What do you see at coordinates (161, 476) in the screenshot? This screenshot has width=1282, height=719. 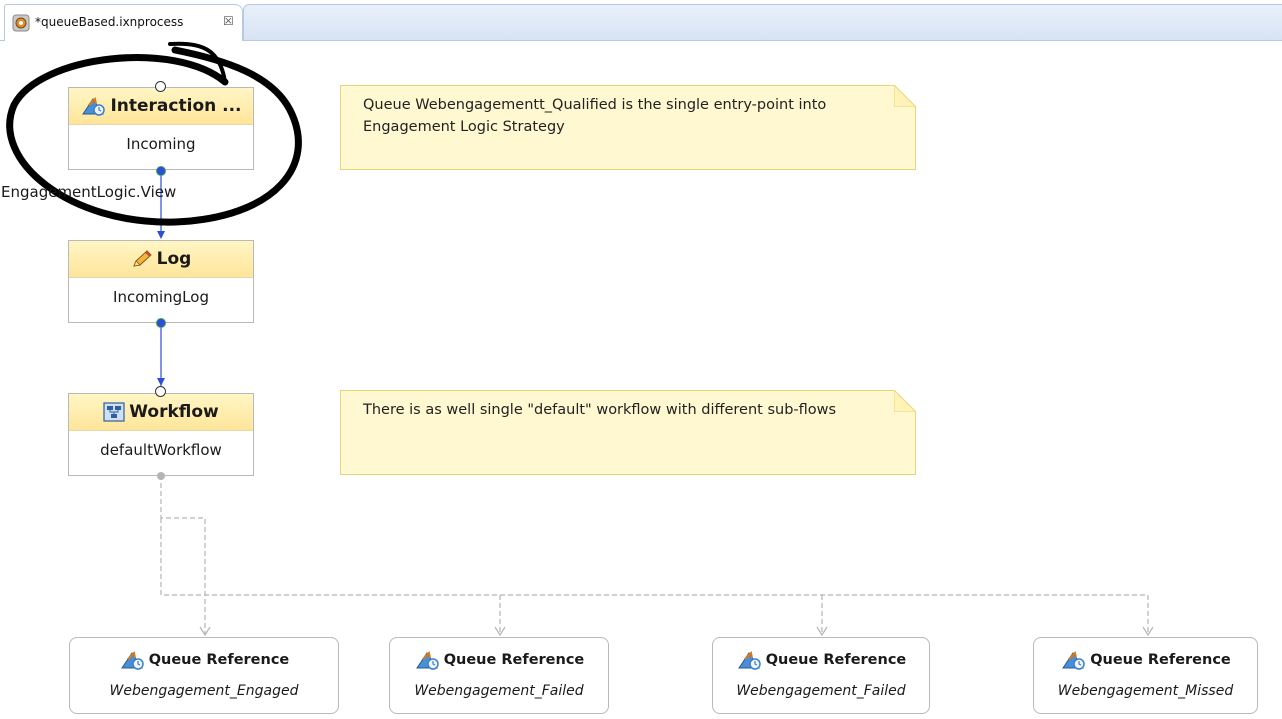 I see `workflow-output-port` at bounding box center [161, 476].